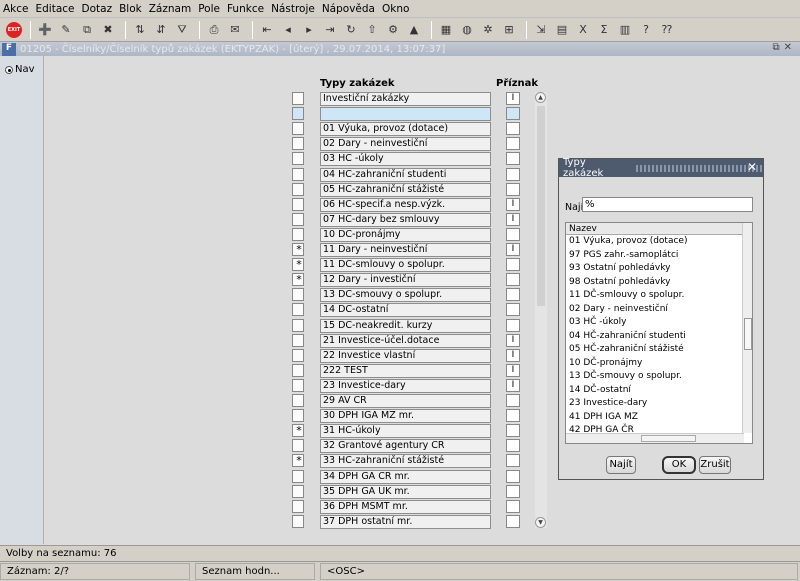  Describe the element at coordinates (267, 30) in the screenshot. I see `first-record-icon: ⇤` at that location.